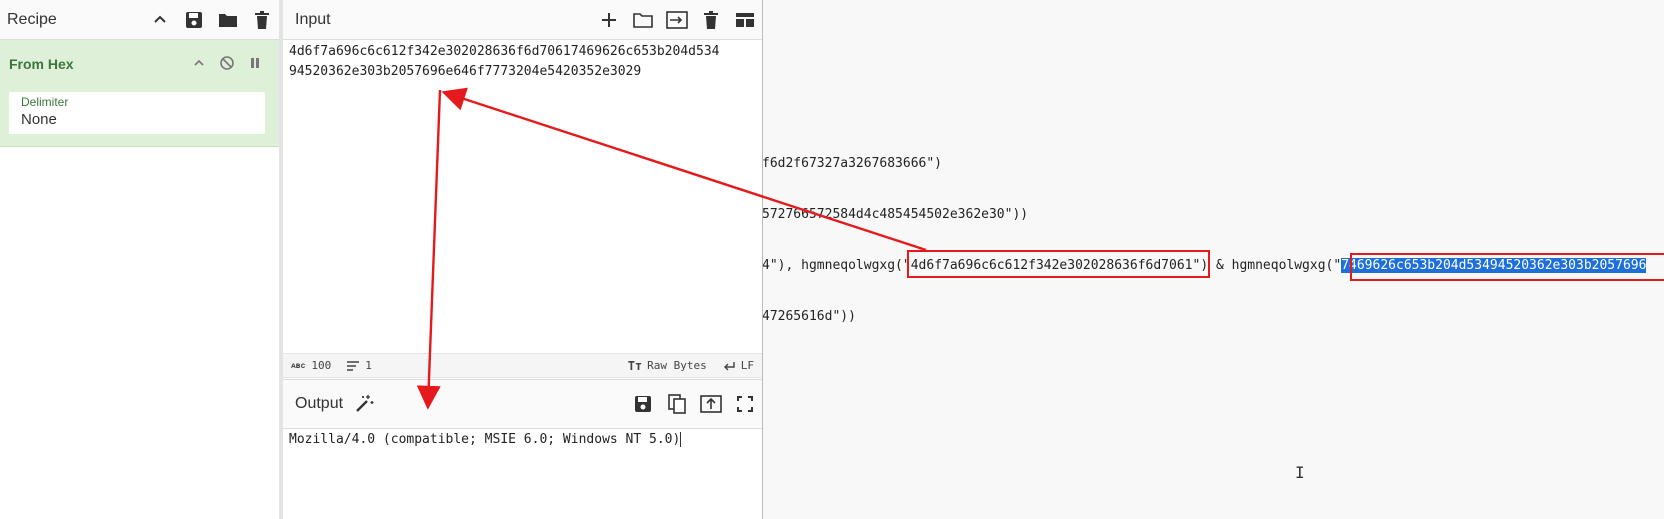  I want to click on breakpoint-pause-icon, so click(255, 63).